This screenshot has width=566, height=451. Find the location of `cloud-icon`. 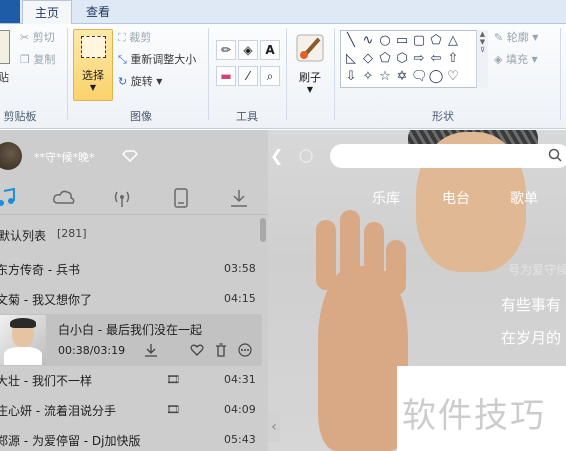

cloud-icon is located at coordinates (64, 198).